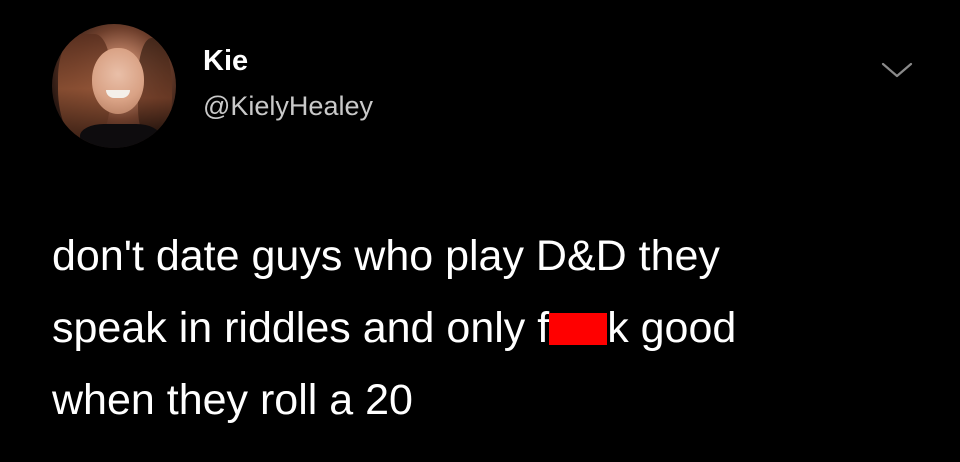 The height and width of the screenshot is (462, 960). Describe the element at coordinates (897, 70) in the screenshot. I see `chevron-down-icon` at that location.